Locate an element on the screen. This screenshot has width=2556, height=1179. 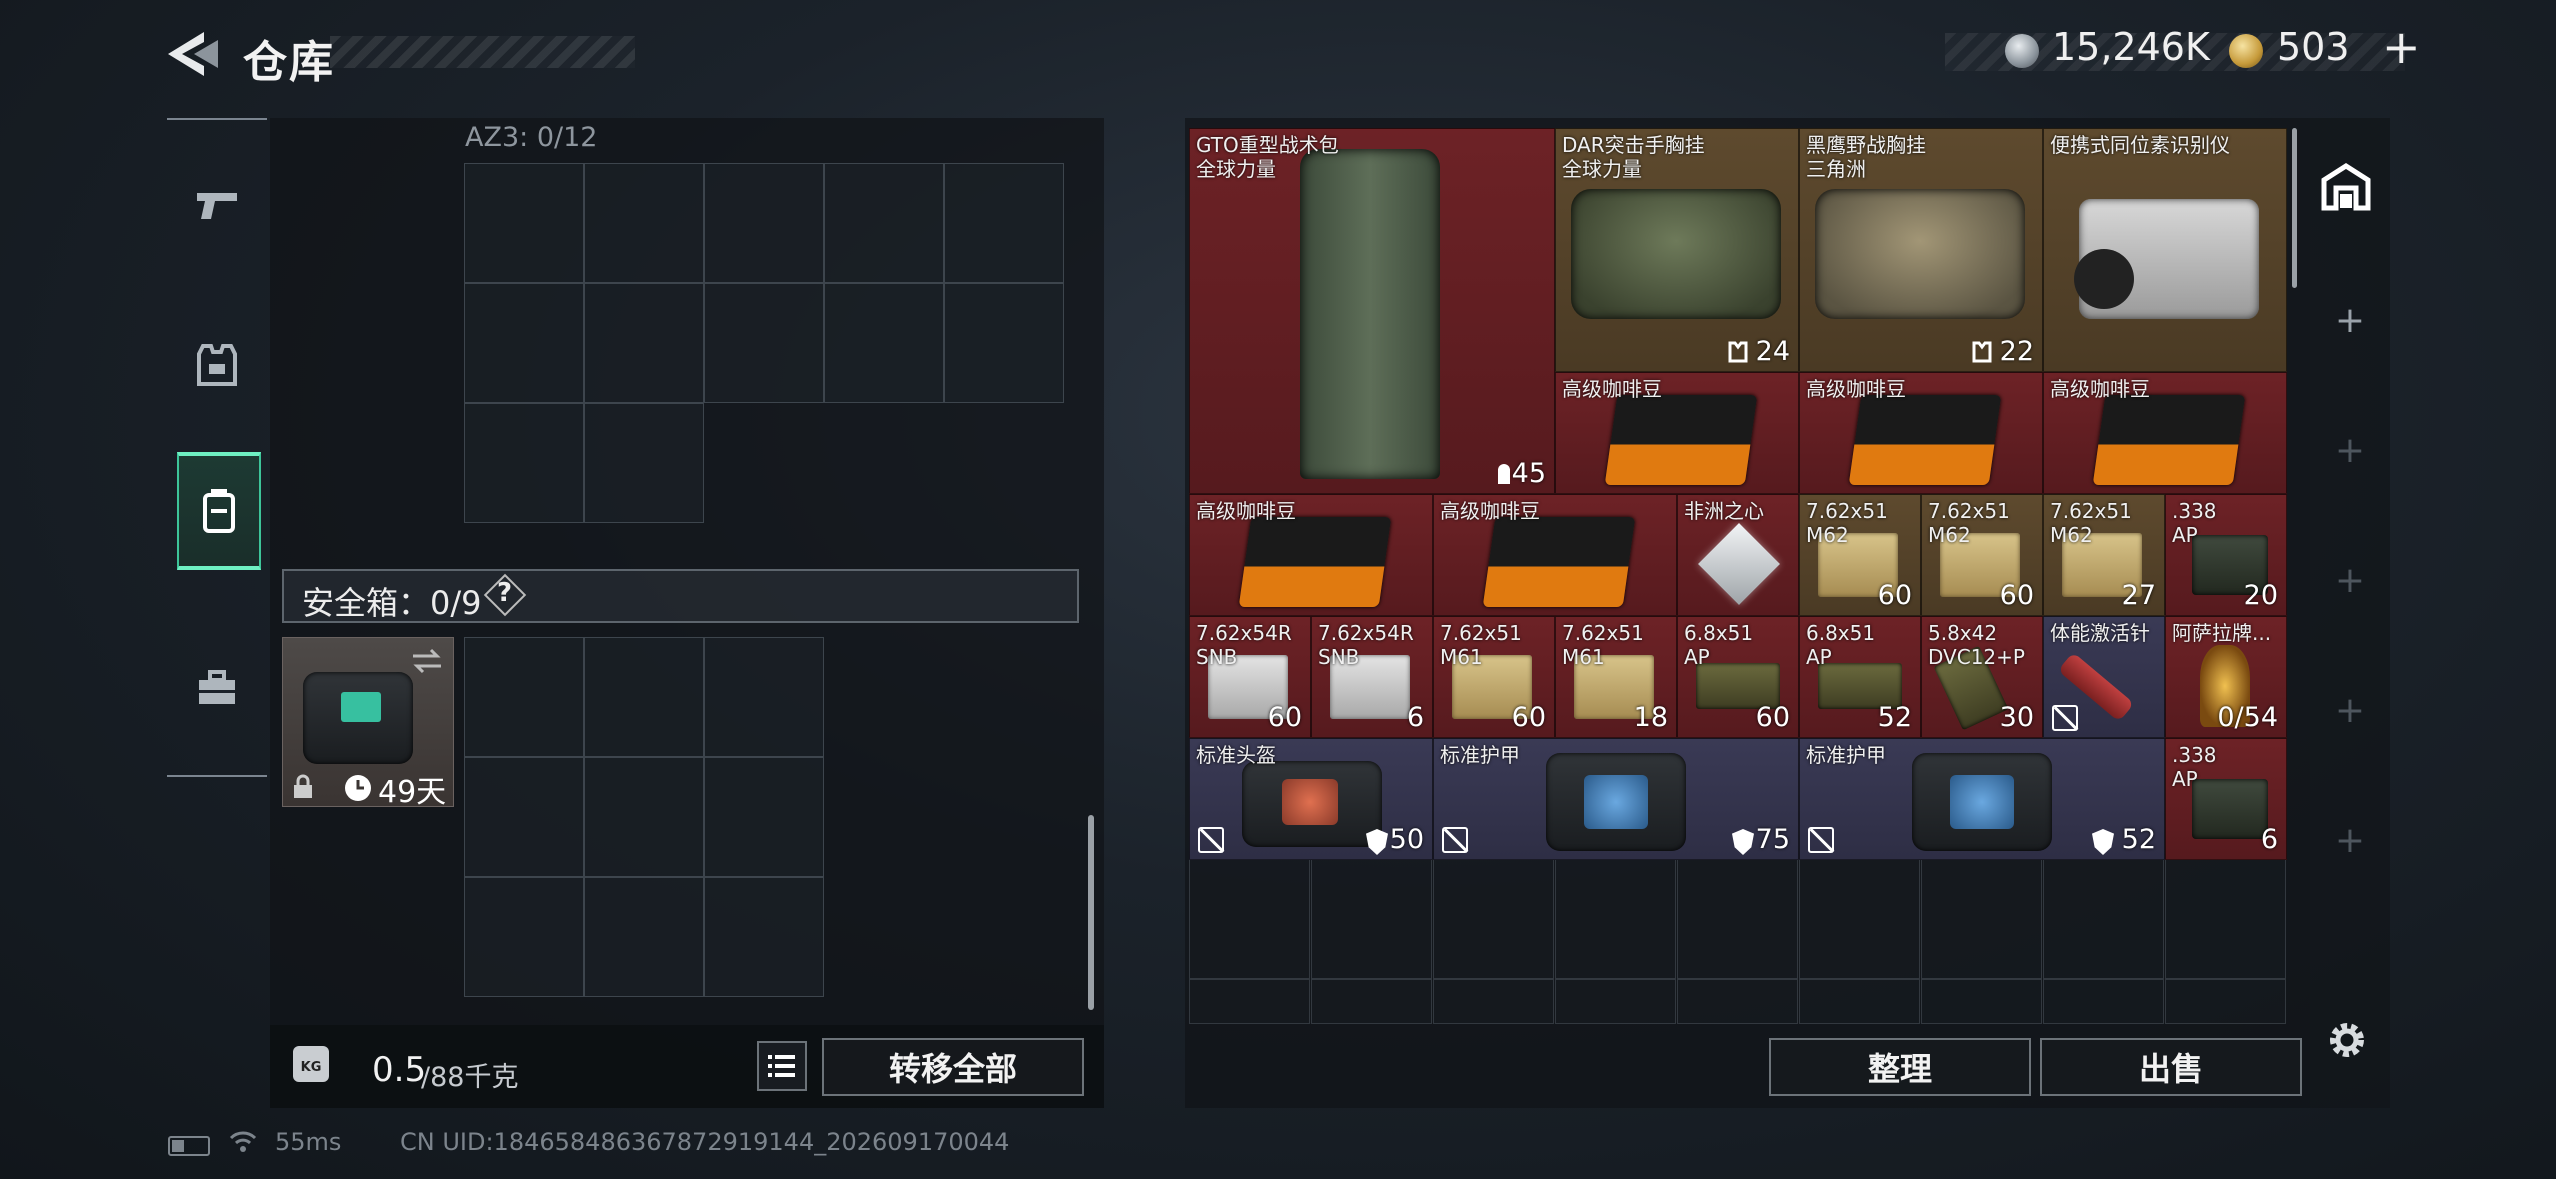
item-stim-injector: 体能激活针 is located at coordinates (2104, 677).